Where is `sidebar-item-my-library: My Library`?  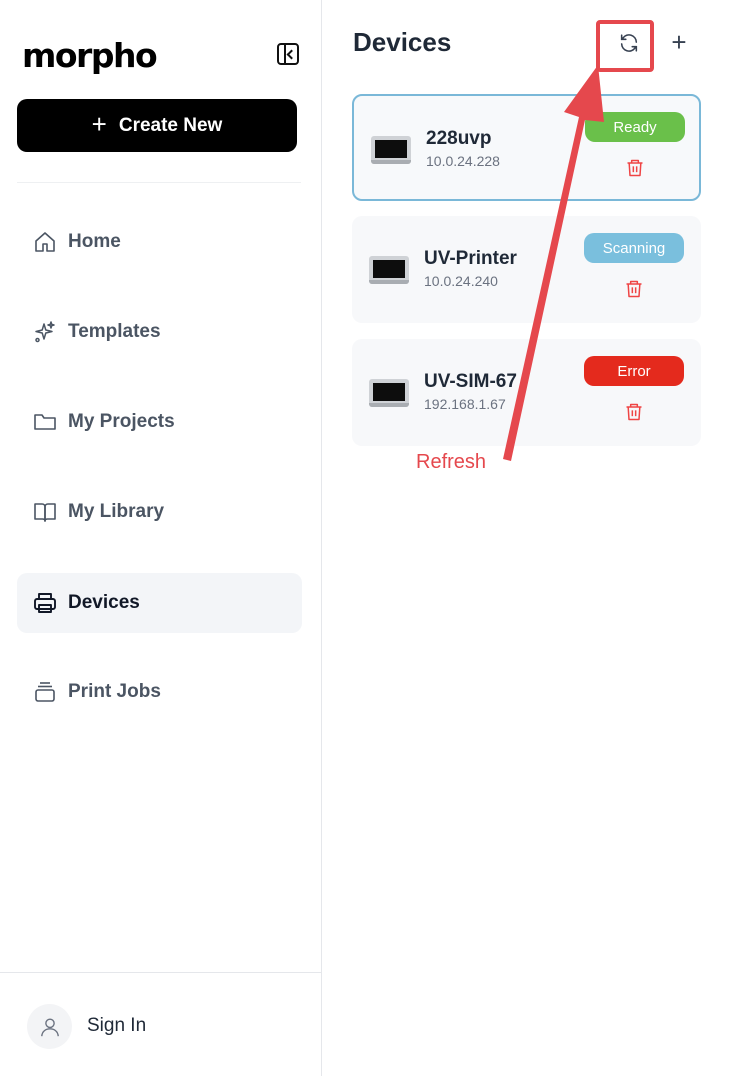
sidebar-item-my-library: My Library is located at coordinates (159, 512).